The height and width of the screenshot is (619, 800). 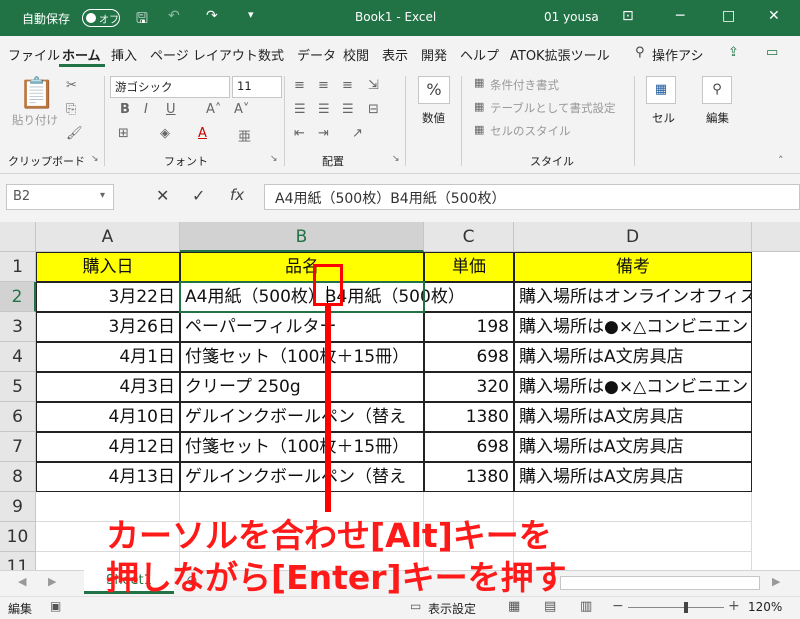 What do you see at coordinates (586, 606) in the screenshot?
I see `page-break-view-icon: ▥` at bounding box center [586, 606].